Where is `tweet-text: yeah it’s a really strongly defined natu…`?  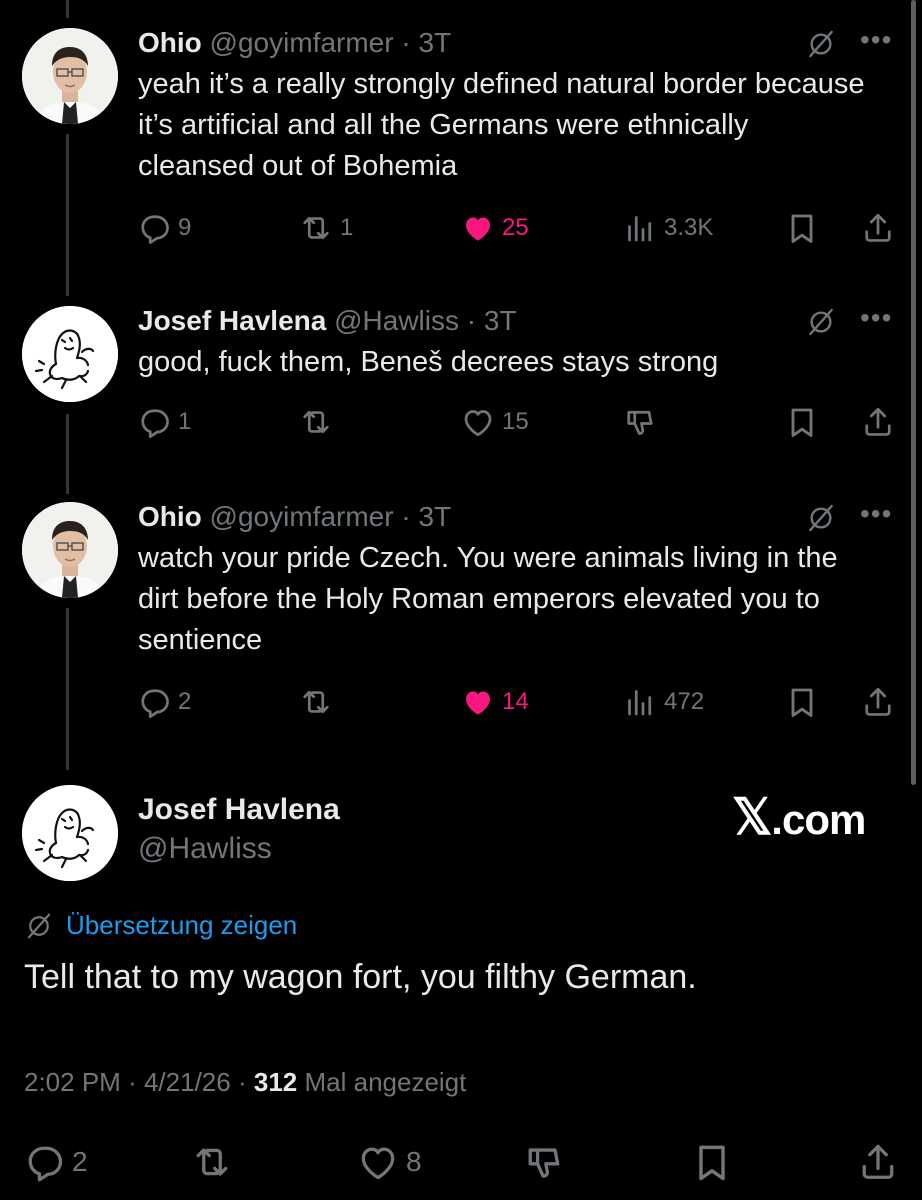
tweet-text: yeah it’s a really strongly defined natu… is located at coordinates (501, 125).